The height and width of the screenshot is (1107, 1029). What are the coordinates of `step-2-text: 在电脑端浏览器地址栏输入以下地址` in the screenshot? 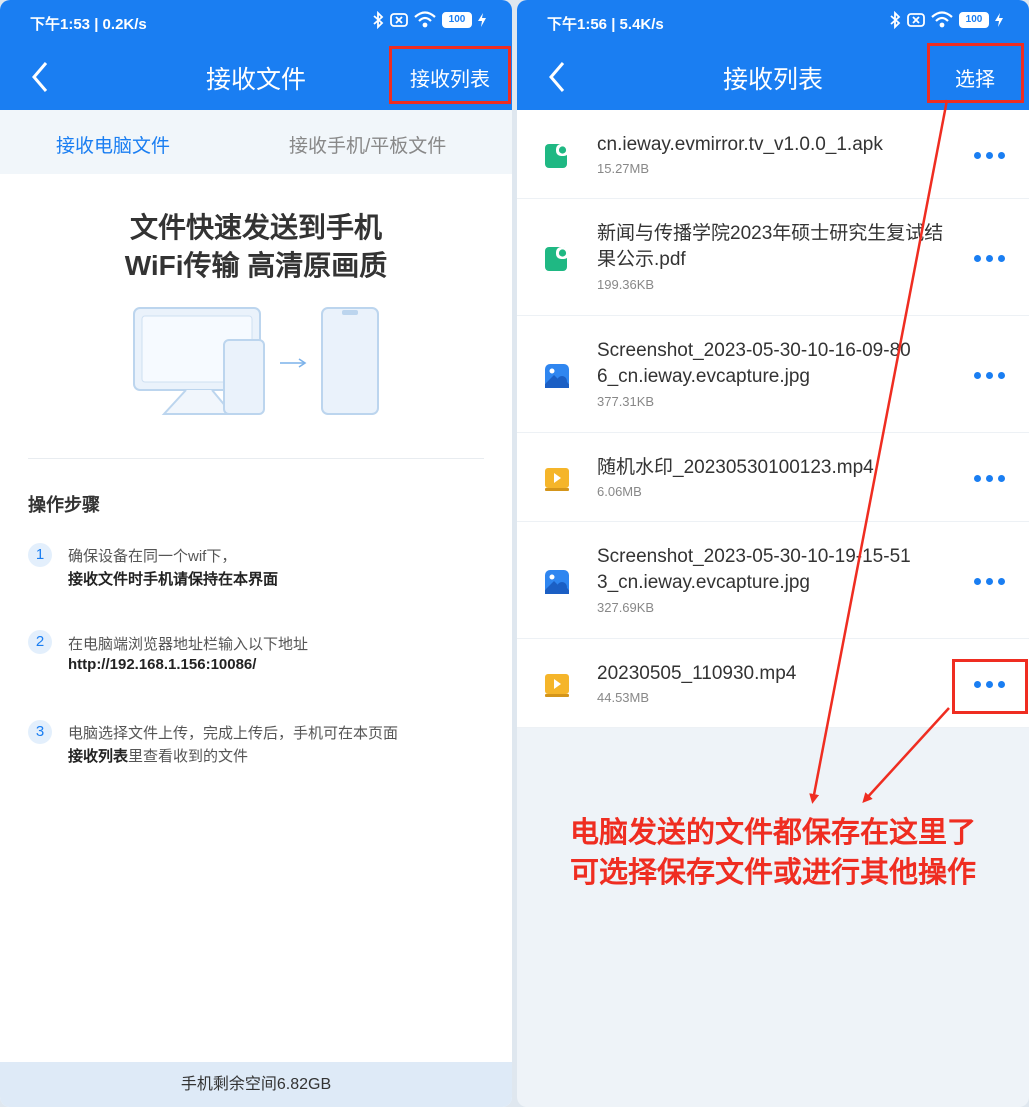 It's located at (188, 644).